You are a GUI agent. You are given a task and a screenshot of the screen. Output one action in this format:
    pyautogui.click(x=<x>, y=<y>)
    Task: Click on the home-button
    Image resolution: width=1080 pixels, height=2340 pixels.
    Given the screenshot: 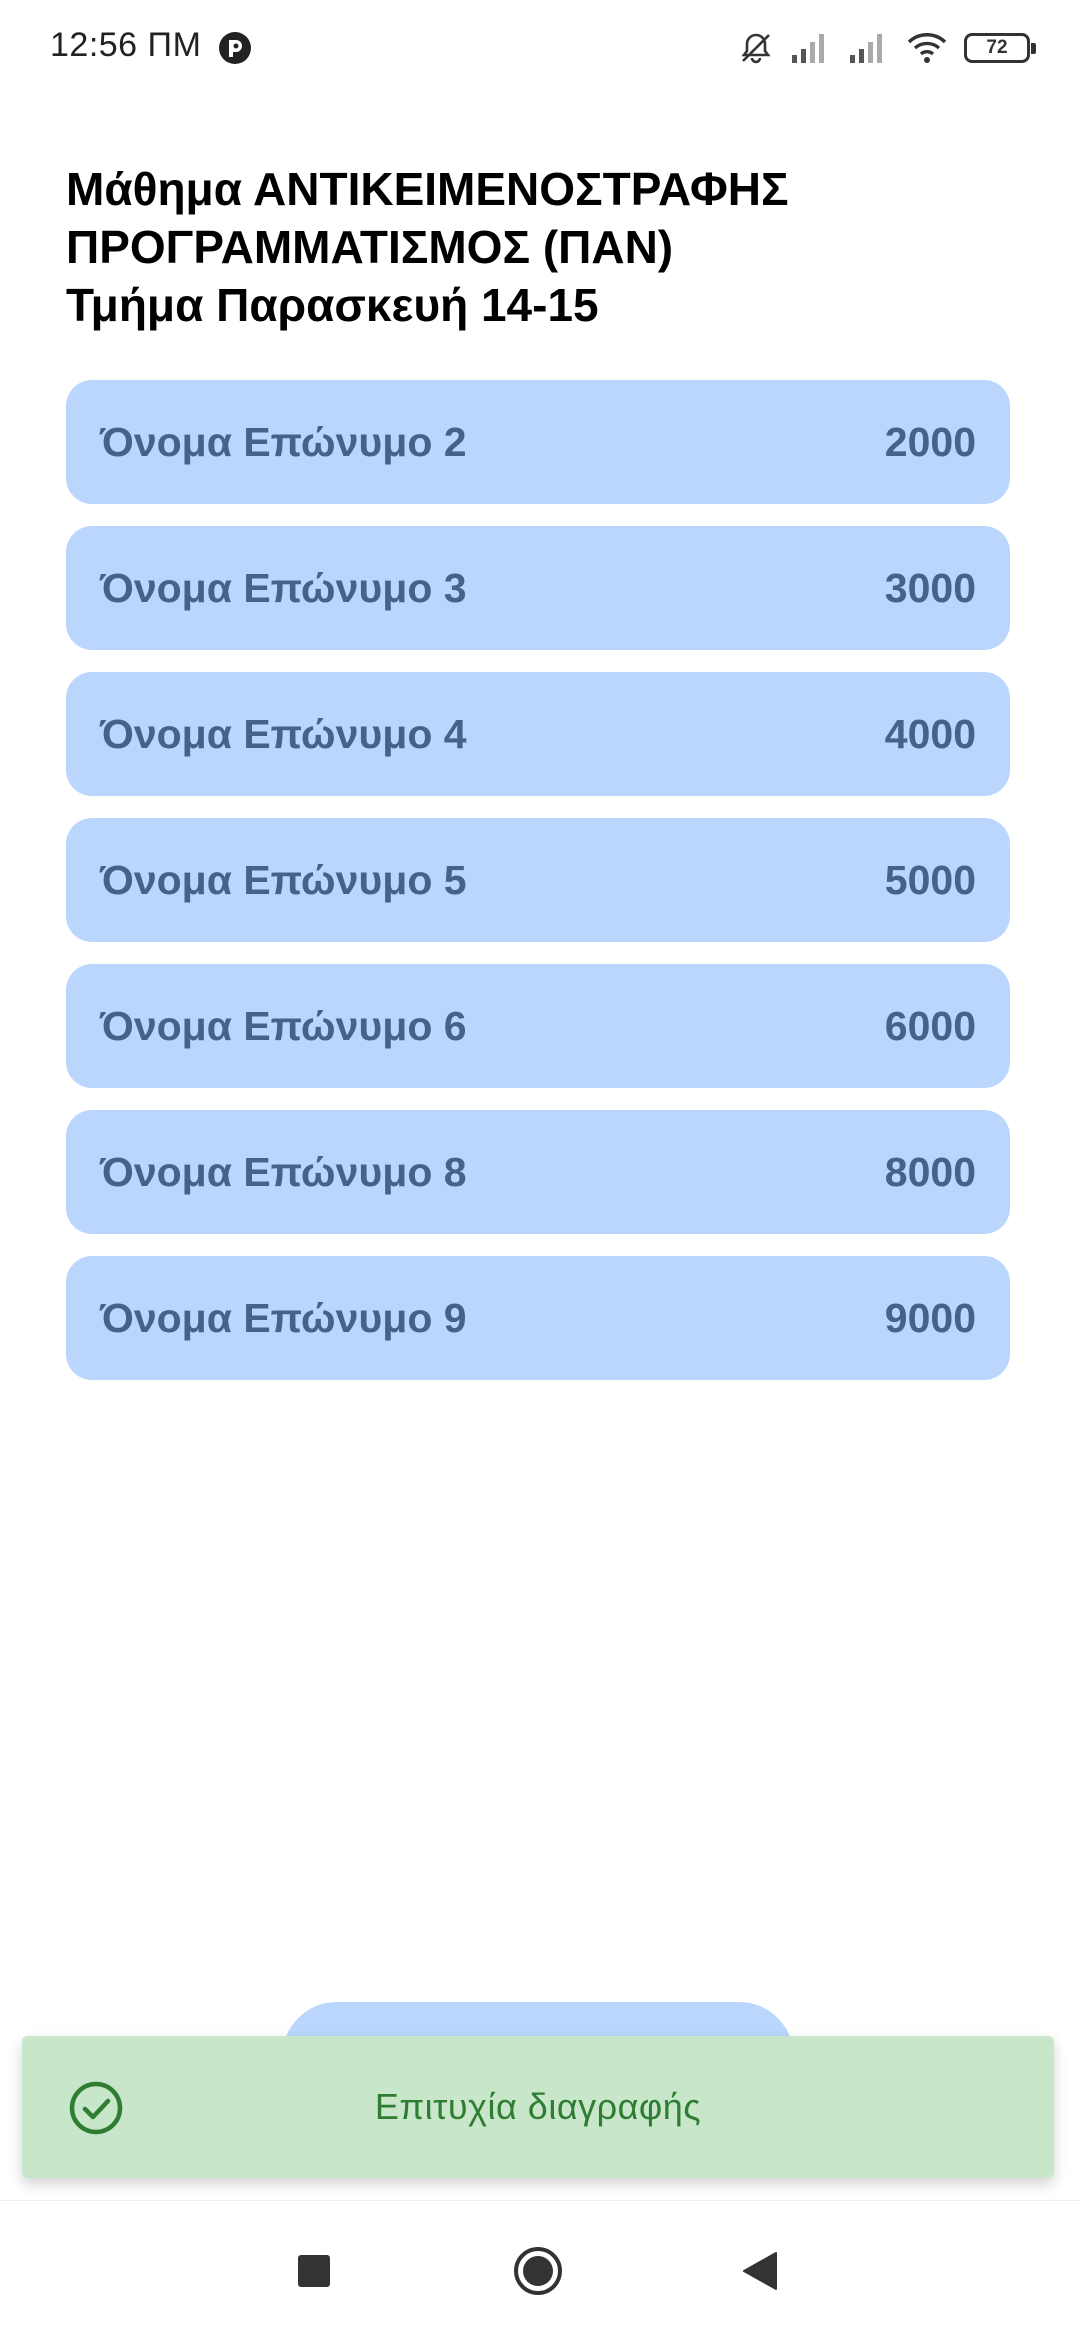 What is the action you would take?
    pyautogui.click(x=538, y=2271)
    